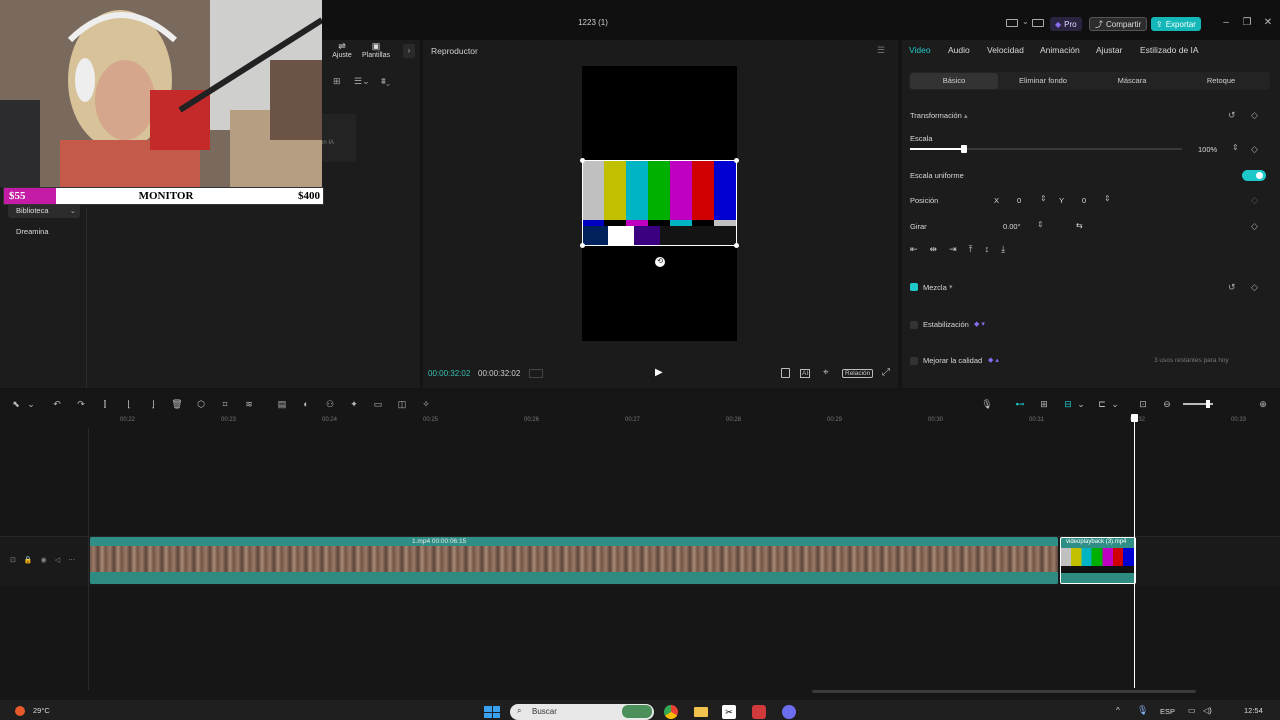  What do you see at coordinates (939, 115) in the screenshot?
I see `transform-heading: Transformación ▴` at bounding box center [939, 115].